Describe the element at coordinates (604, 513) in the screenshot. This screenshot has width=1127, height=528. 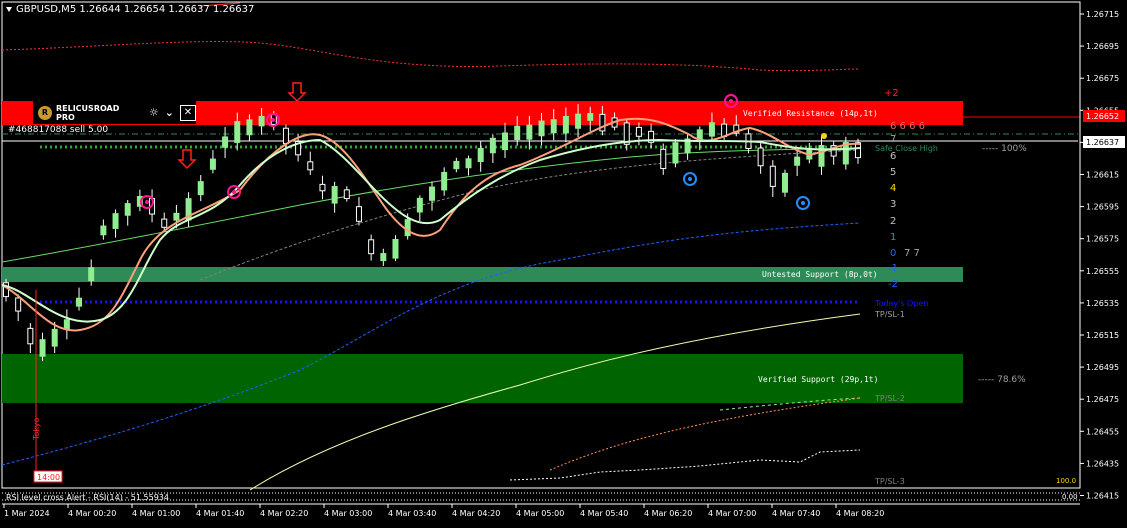
I see `time-tick-label: 4 Mar 05:40` at that location.